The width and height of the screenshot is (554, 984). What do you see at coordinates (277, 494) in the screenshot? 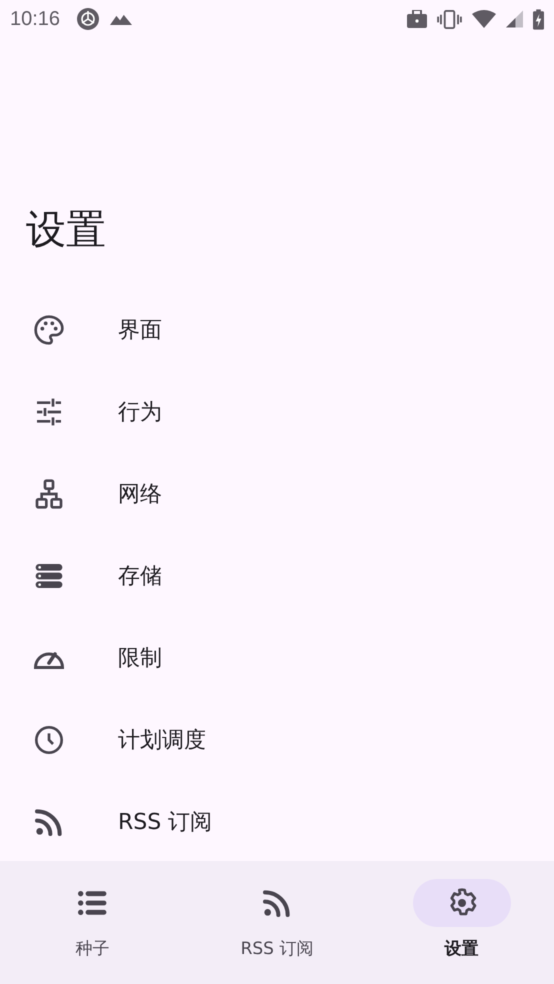
I see `settings-item: 网络` at bounding box center [277, 494].